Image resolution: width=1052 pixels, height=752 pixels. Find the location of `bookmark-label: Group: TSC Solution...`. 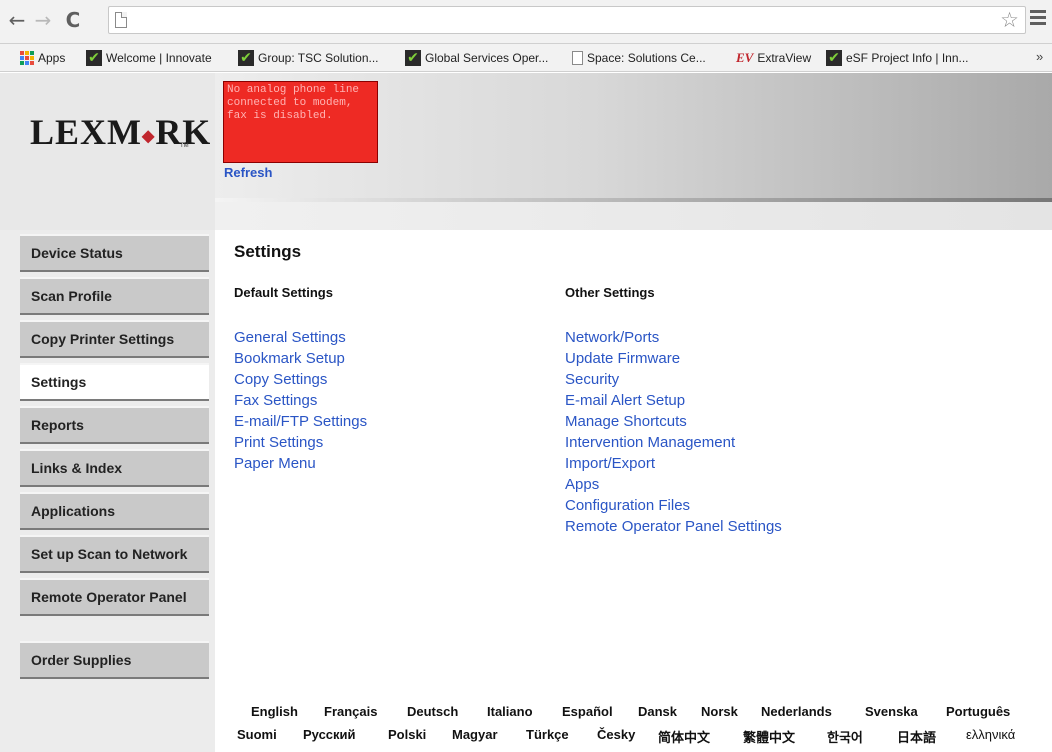

bookmark-label: Group: TSC Solution... is located at coordinates (318, 58).